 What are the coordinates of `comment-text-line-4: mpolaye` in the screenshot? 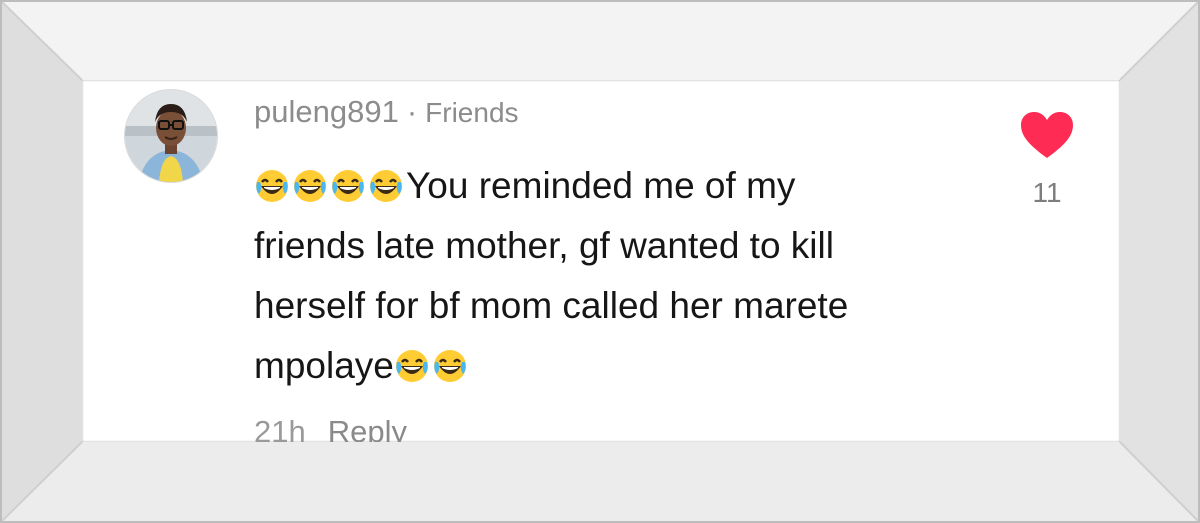 It's located at (324, 365).